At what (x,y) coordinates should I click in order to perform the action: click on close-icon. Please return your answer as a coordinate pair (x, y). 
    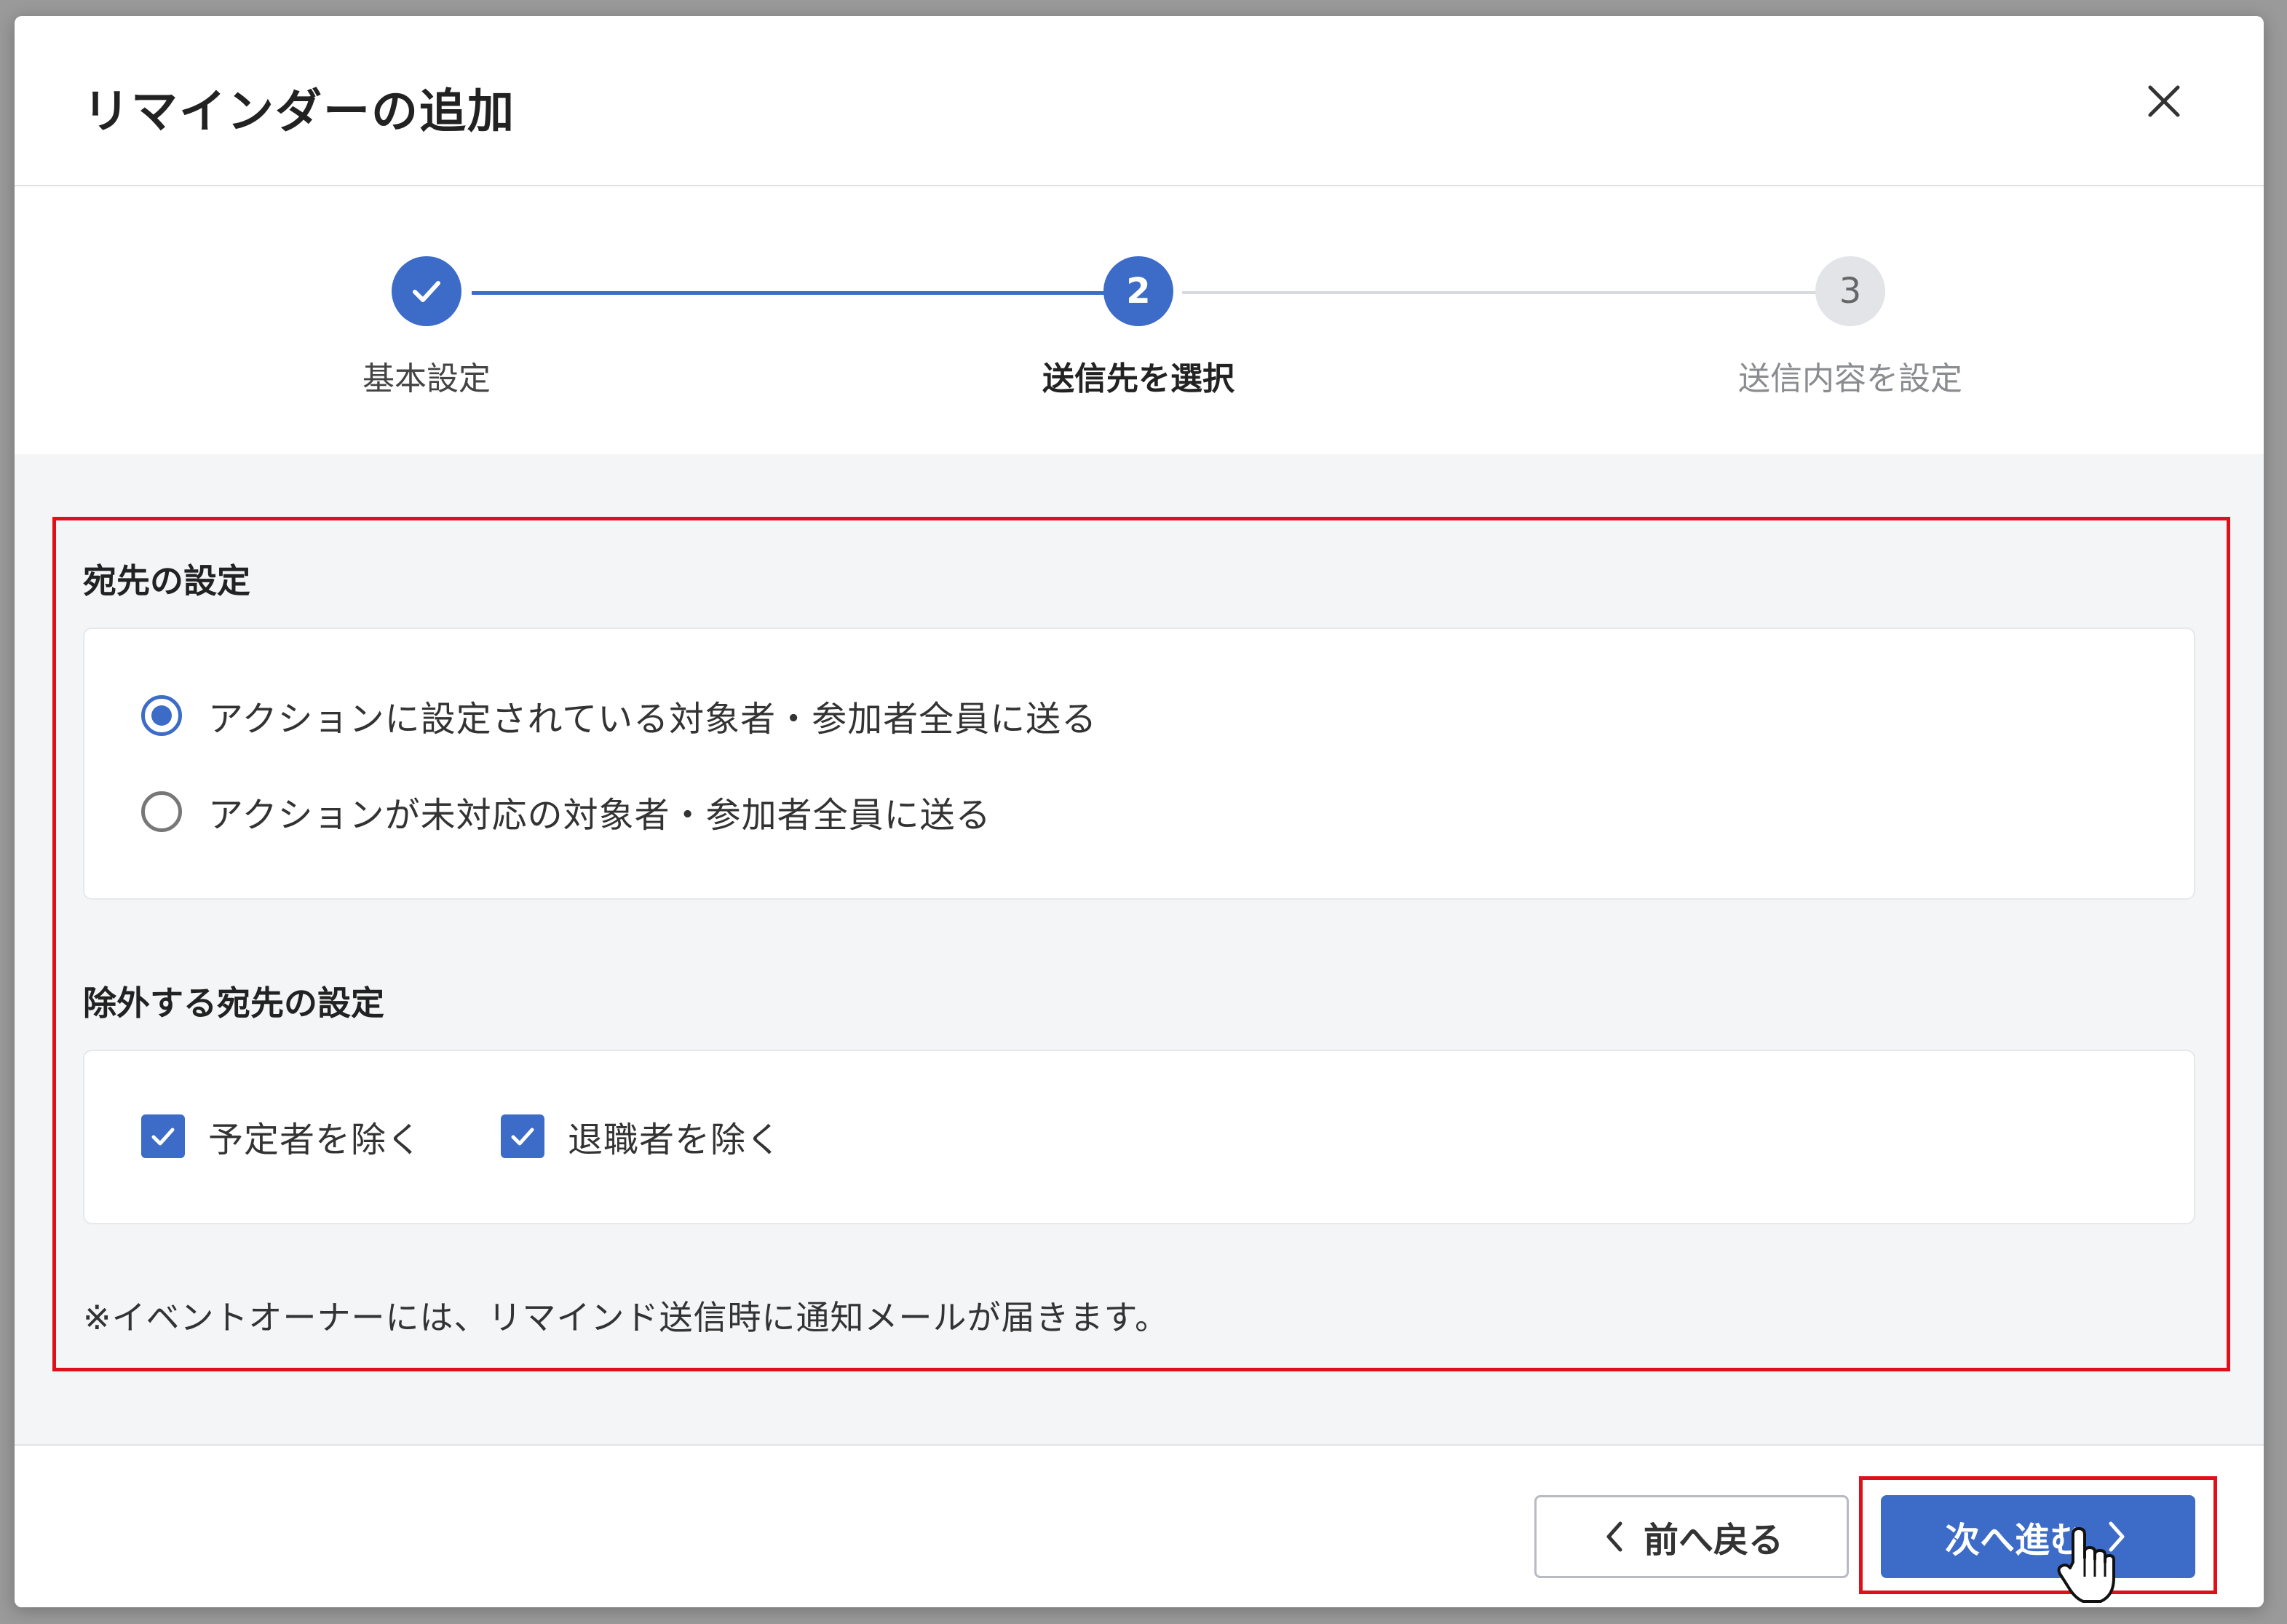
    Looking at the image, I should click on (2164, 101).